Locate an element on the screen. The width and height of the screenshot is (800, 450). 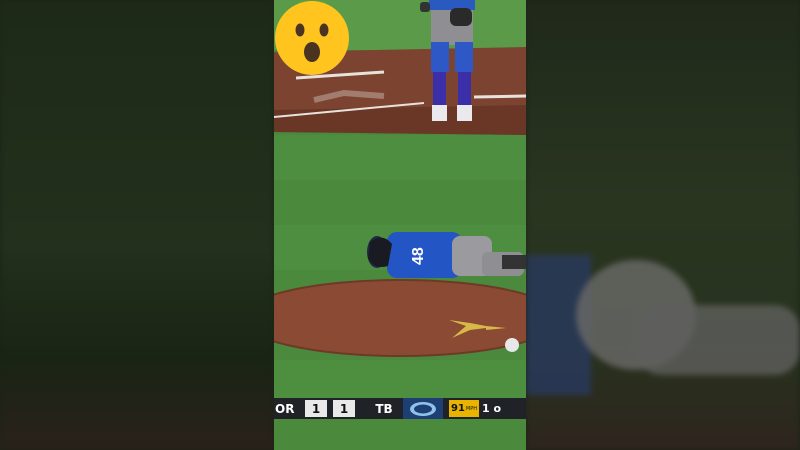
pitch-speed-box: 91 MPH is located at coordinates (464, 408).